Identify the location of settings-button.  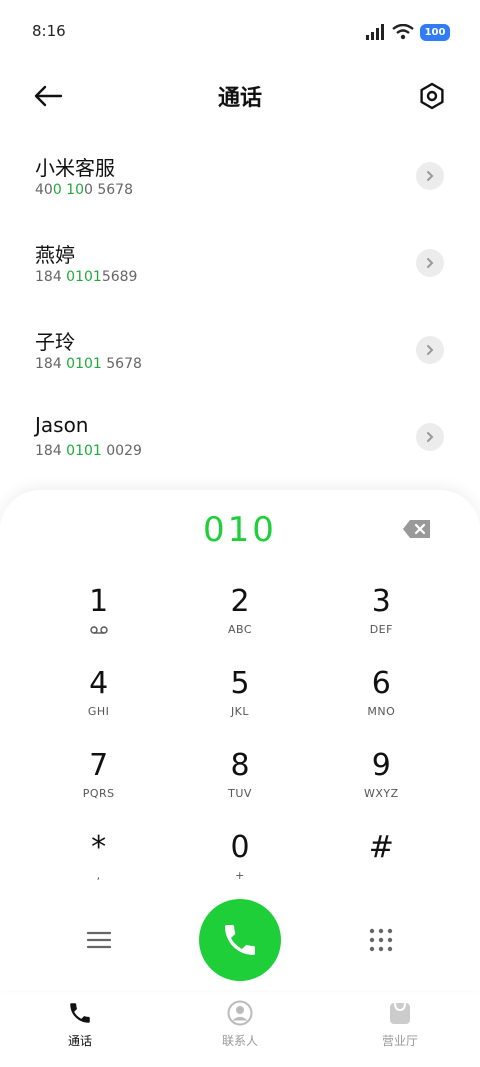
(432, 96).